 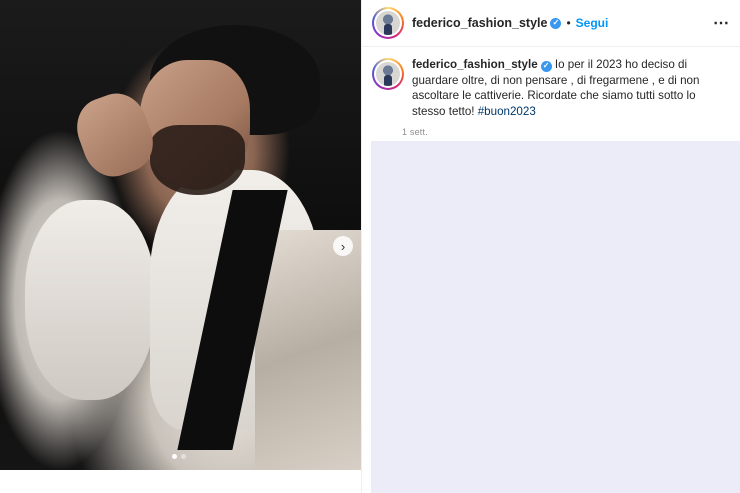 I want to click on header-username-link: federico_fashion_style, so click(x=479, y=23).